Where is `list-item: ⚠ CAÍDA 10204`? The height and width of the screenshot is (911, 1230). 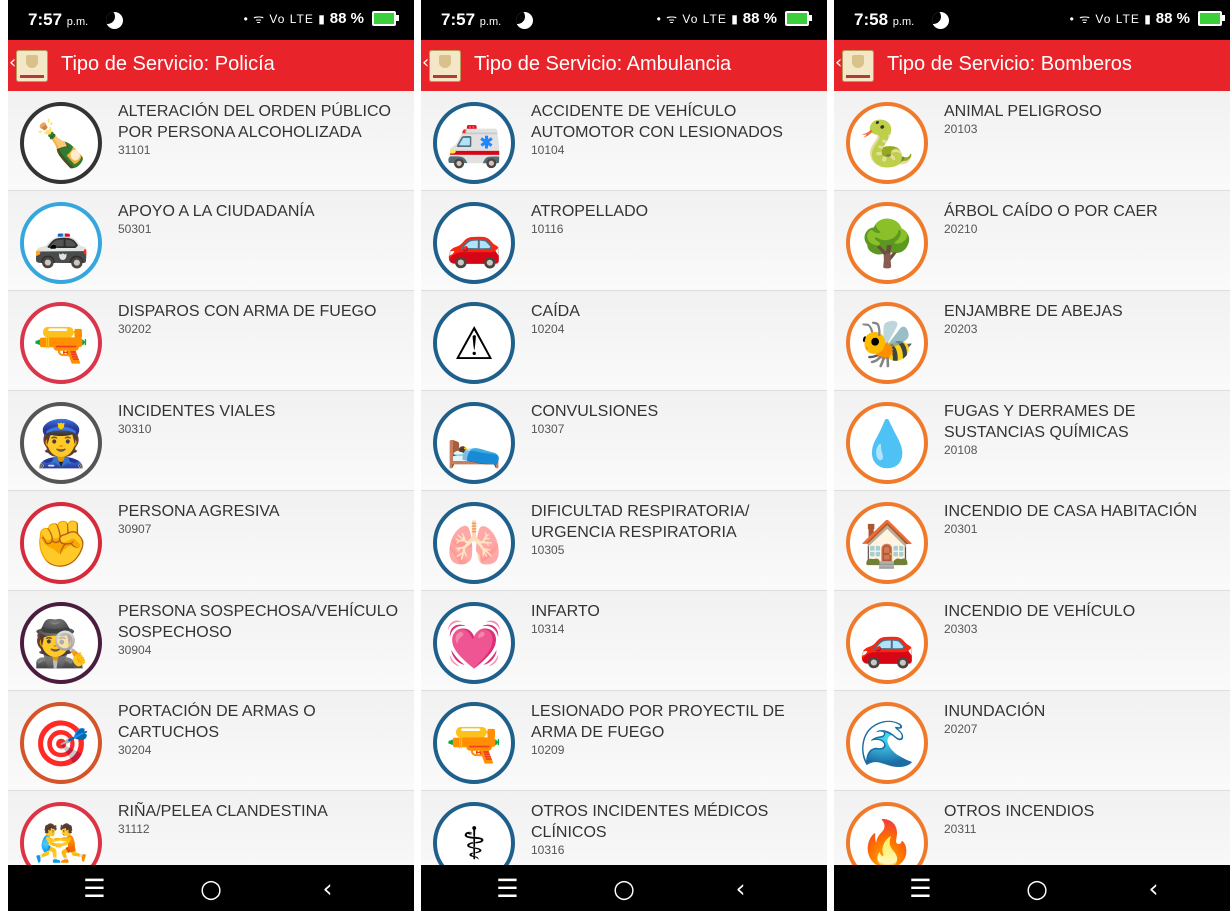
list-item: ⚠ CAÍDA 10204 is located at coordinates (624, 341).